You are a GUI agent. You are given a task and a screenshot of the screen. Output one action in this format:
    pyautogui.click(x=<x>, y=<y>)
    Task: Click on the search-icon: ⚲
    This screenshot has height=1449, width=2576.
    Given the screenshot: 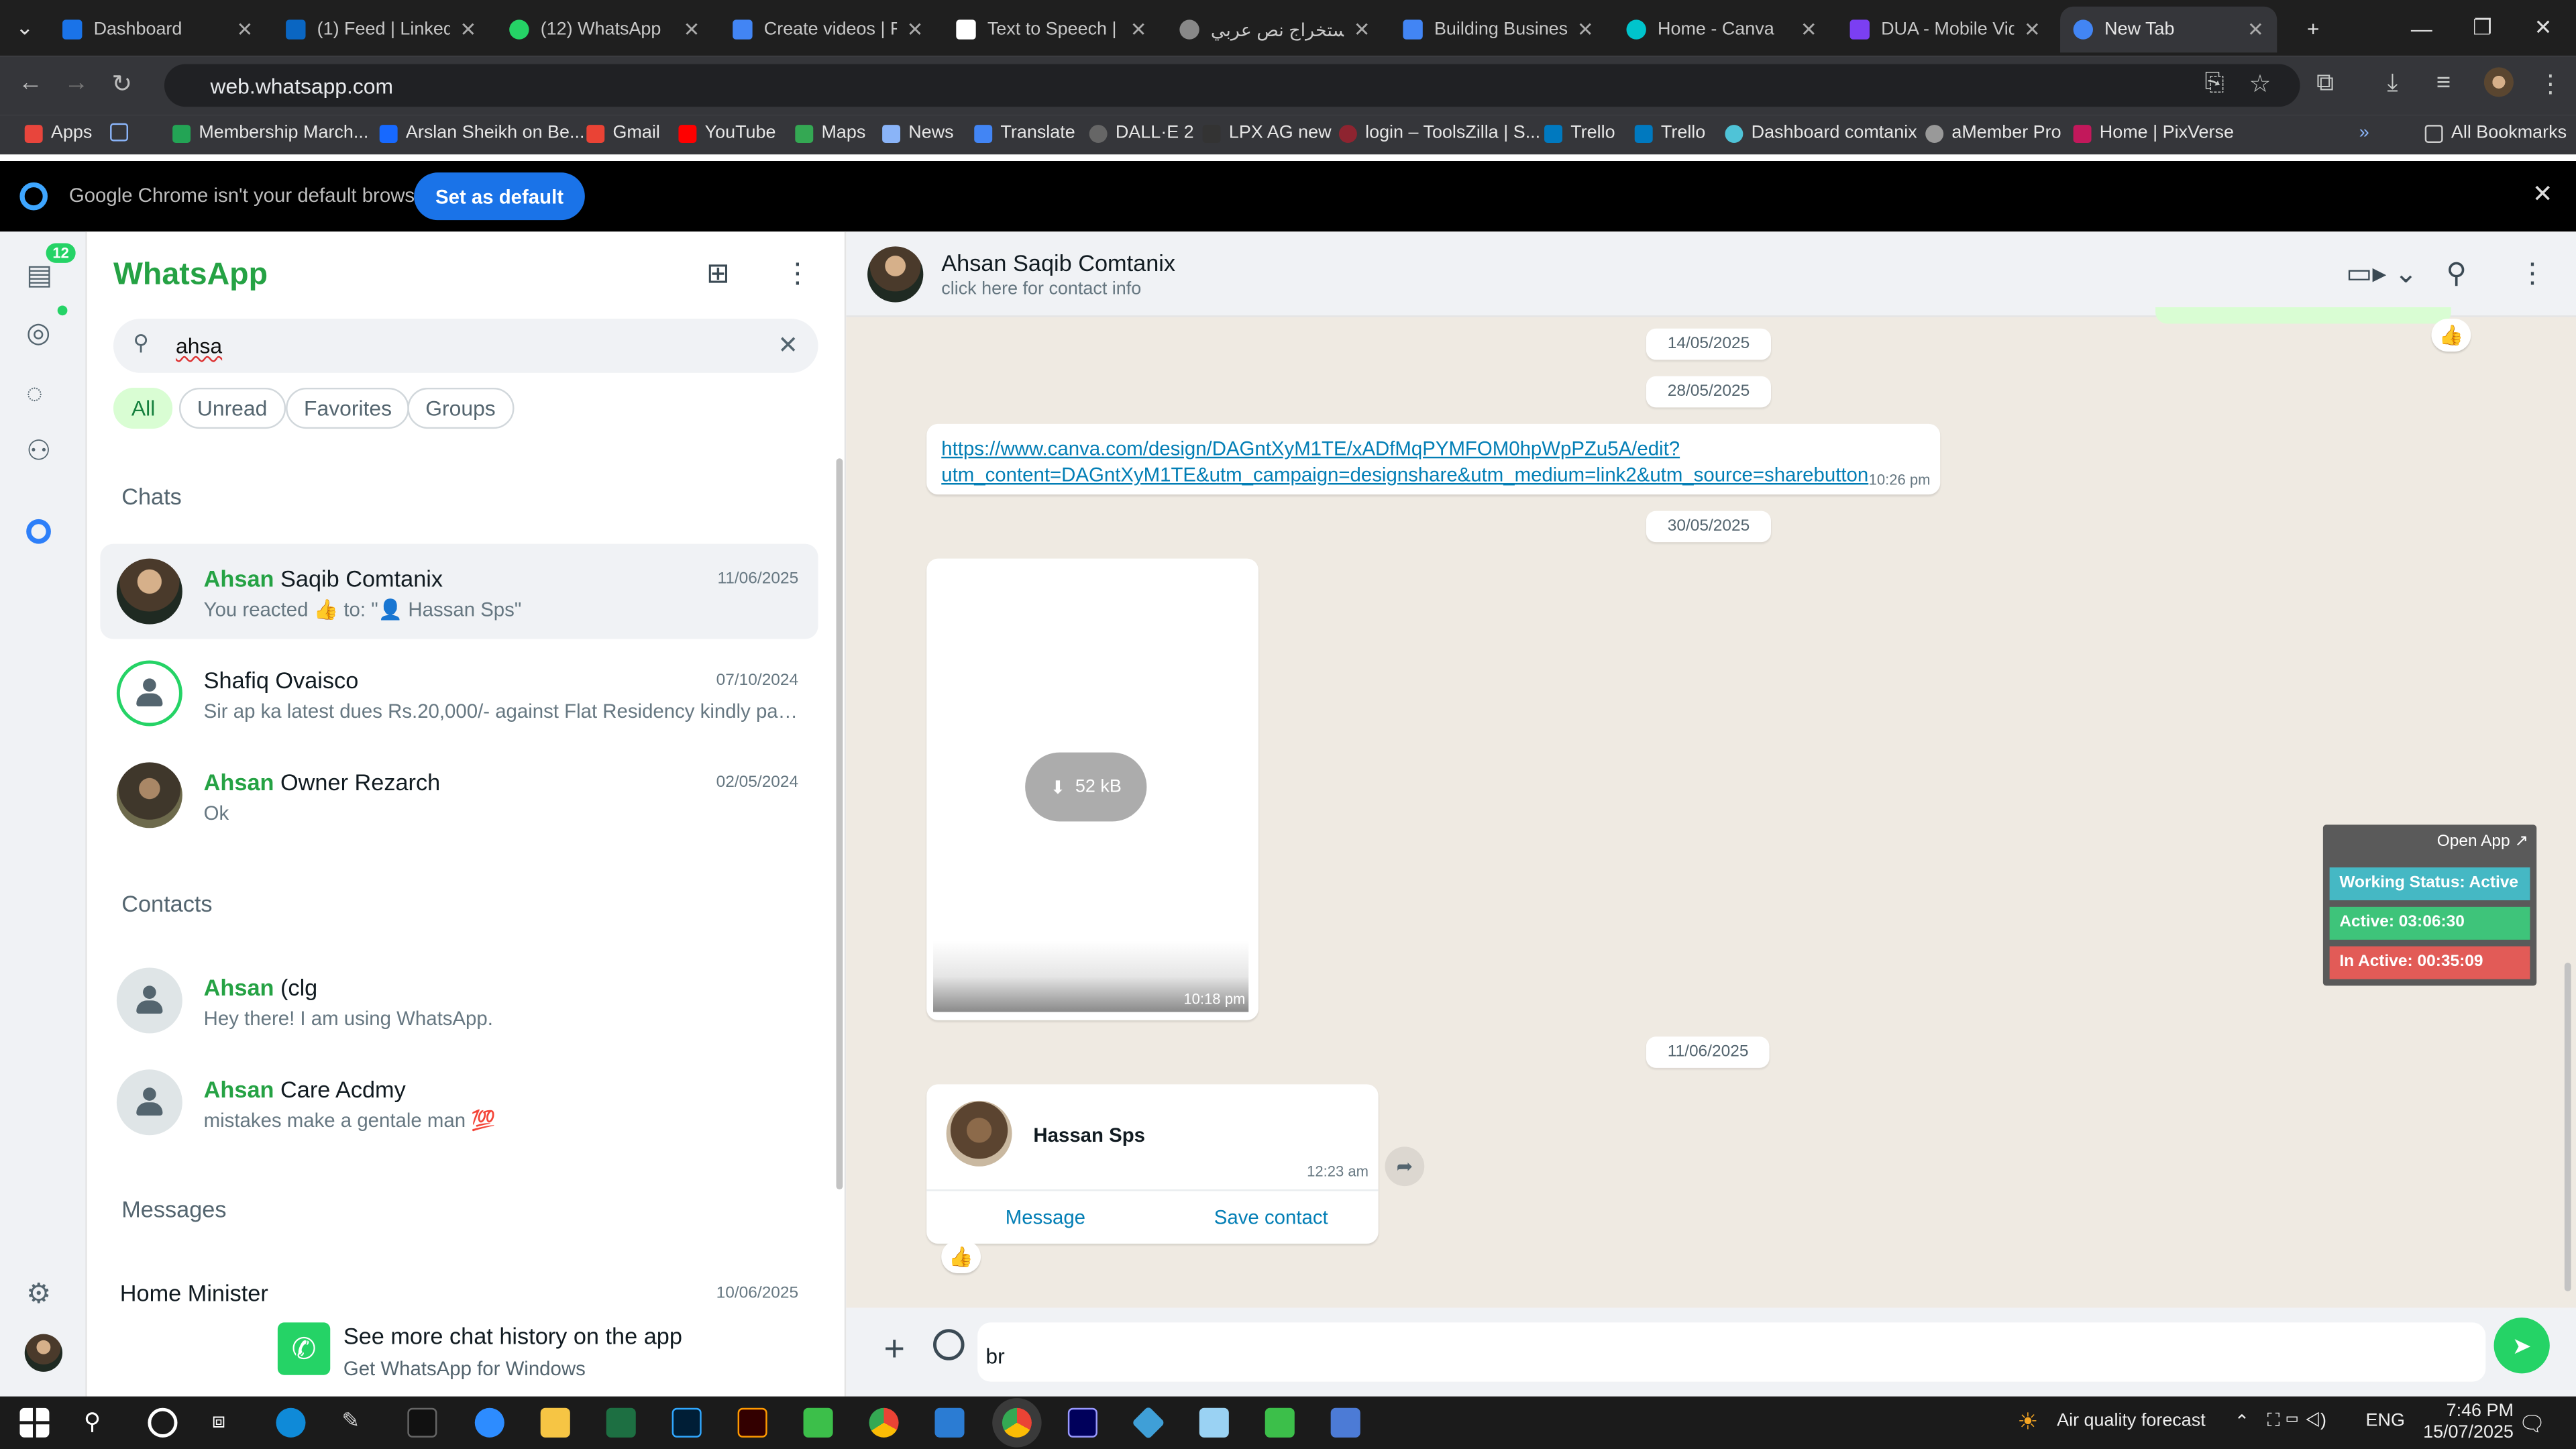 What is the action you would take?
    pyautogui.click(x=2457, y=274)
    